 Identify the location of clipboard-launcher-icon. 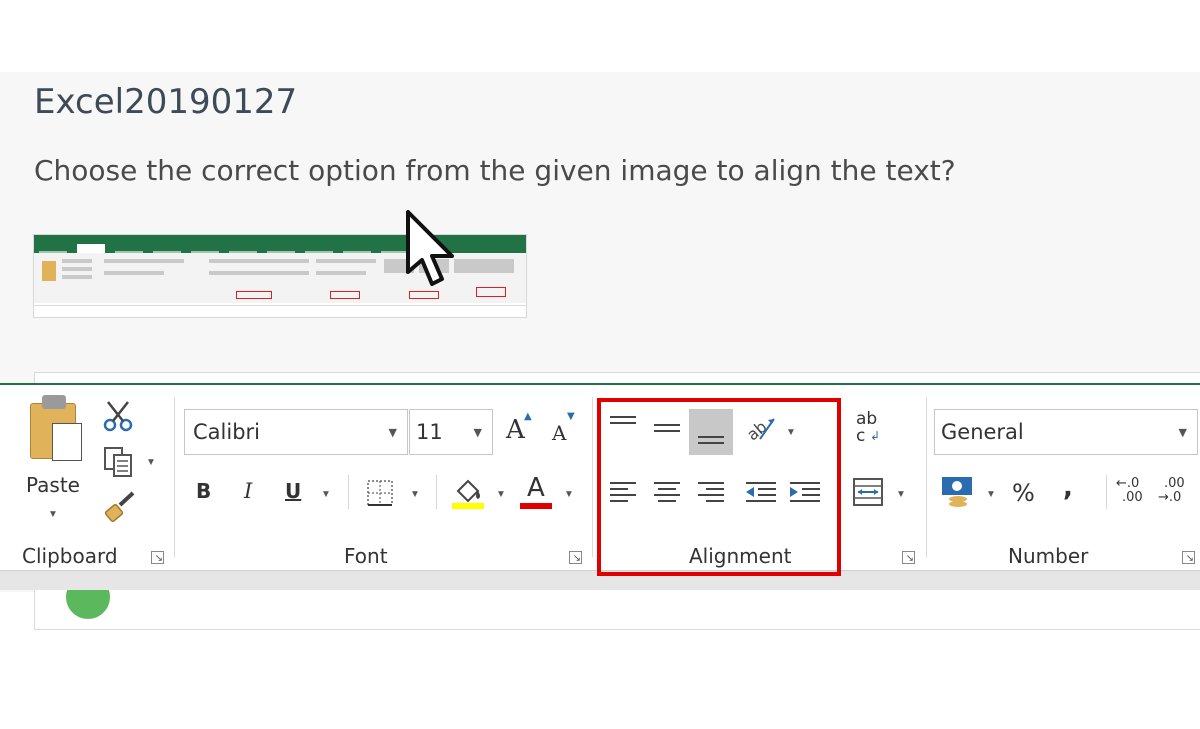
(157, 557).